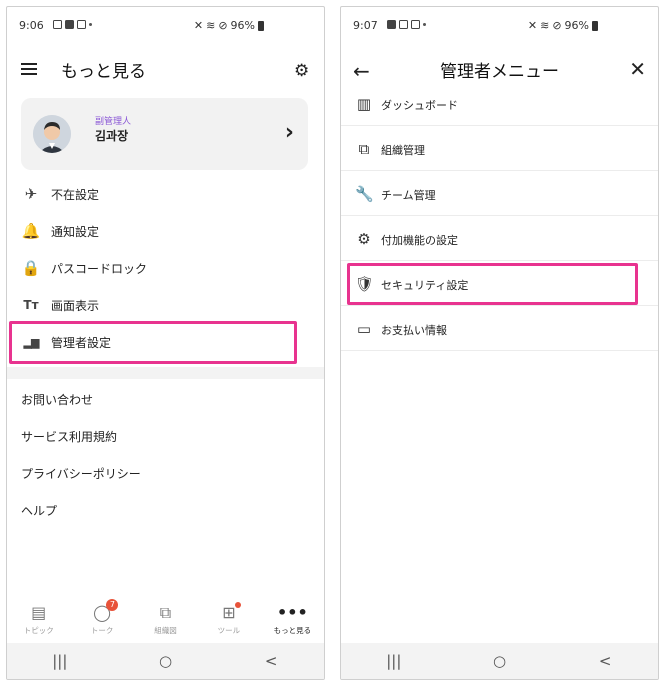 The image size is (665, 686). Describe the element at coordinates (414, 330) in the screenshot. I see `menu-item-label: お支払い情報` at that location.